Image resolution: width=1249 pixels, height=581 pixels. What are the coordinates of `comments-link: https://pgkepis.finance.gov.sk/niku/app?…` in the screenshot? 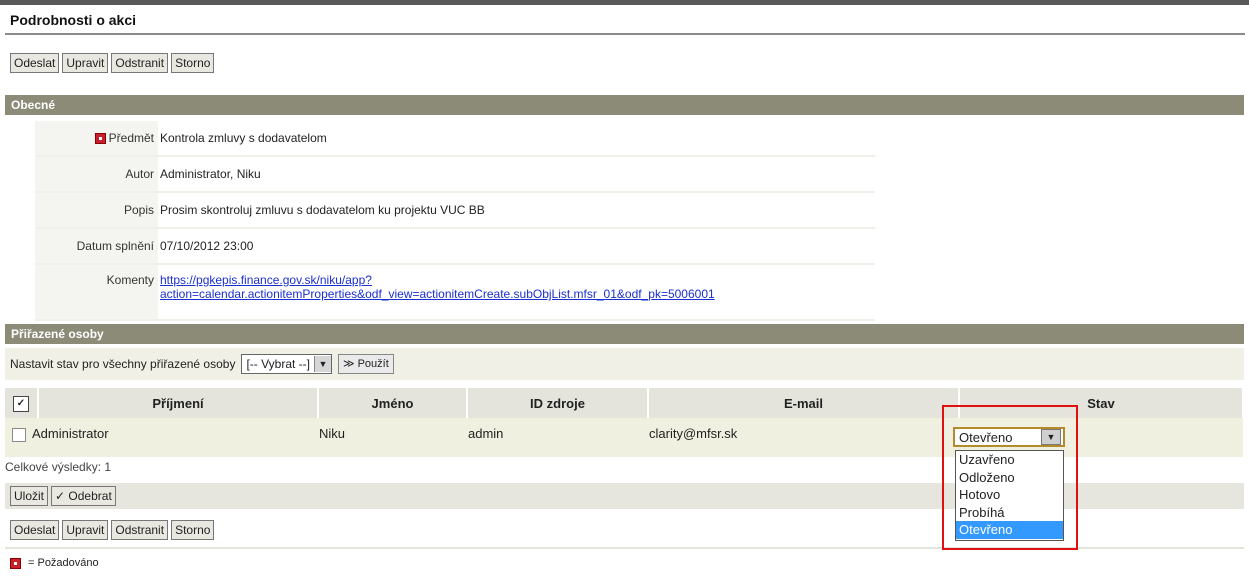 It's located at (437, 287).